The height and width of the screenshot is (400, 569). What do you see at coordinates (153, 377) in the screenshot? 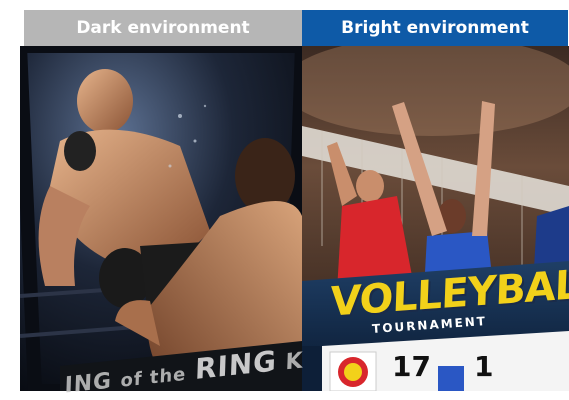
I see `ring-word-2: of the` at bounding box center [153, 377].